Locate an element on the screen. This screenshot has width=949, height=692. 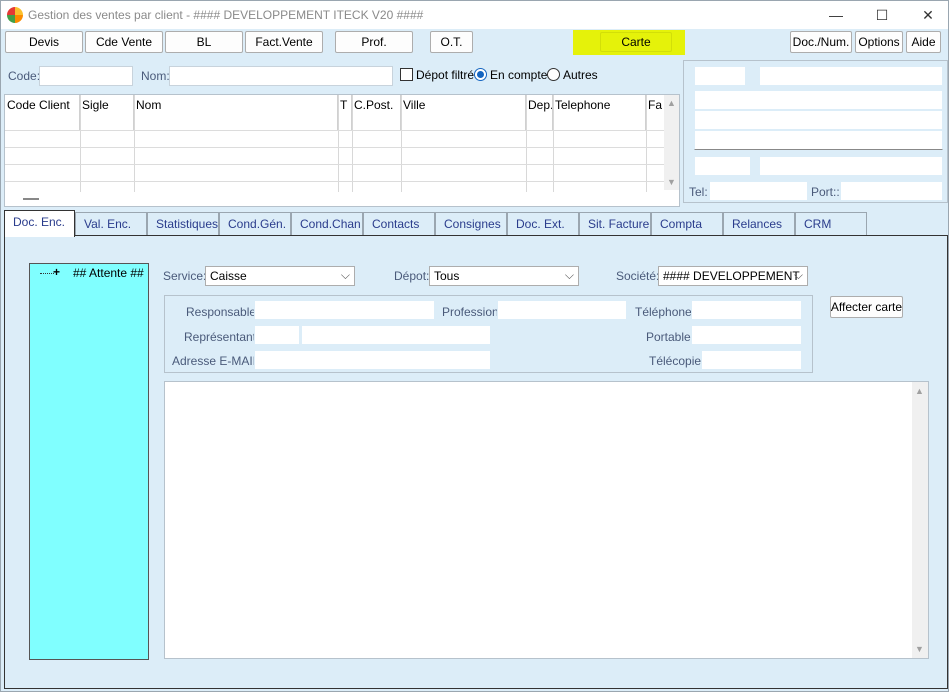
tab-contacts: Contacts is located at coordinates (399, 223).